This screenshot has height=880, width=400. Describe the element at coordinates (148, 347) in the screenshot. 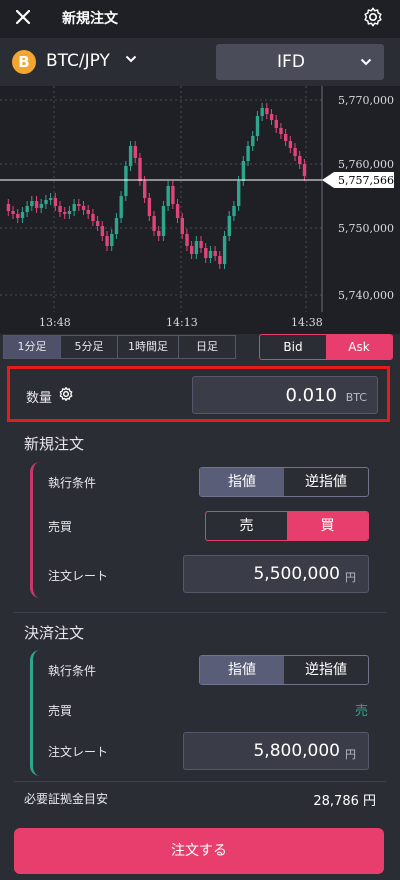

I see `tab-1hour: 1時間足` at that location.